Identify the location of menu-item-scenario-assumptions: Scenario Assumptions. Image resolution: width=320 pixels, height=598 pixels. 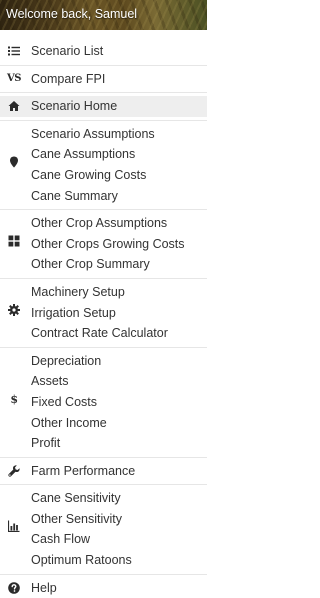
(103, 134).